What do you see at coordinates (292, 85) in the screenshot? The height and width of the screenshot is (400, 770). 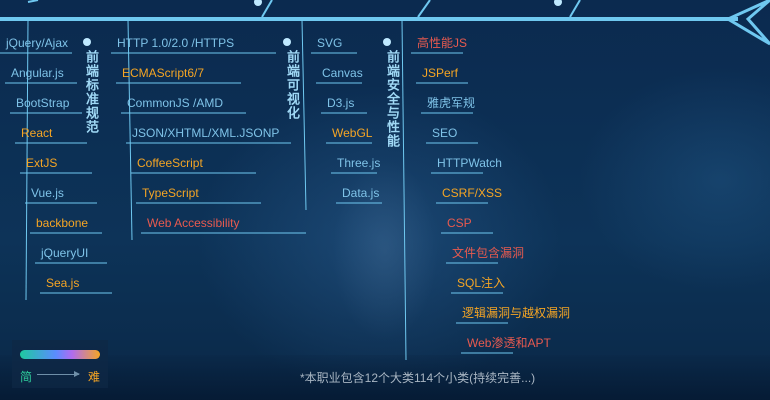 I see `category-label: 前端可视化` at bounding box center [292, 85].